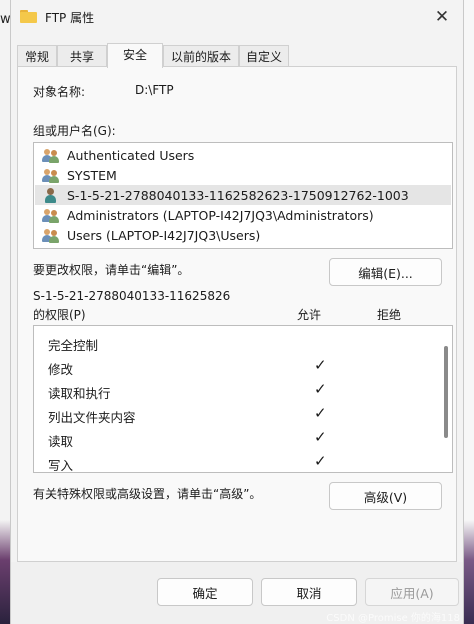 Image resolution: width=474 pixels, height=624 pixels. I want to click on table-row: 列出文件夹内容 ✓, so click(234, 415).